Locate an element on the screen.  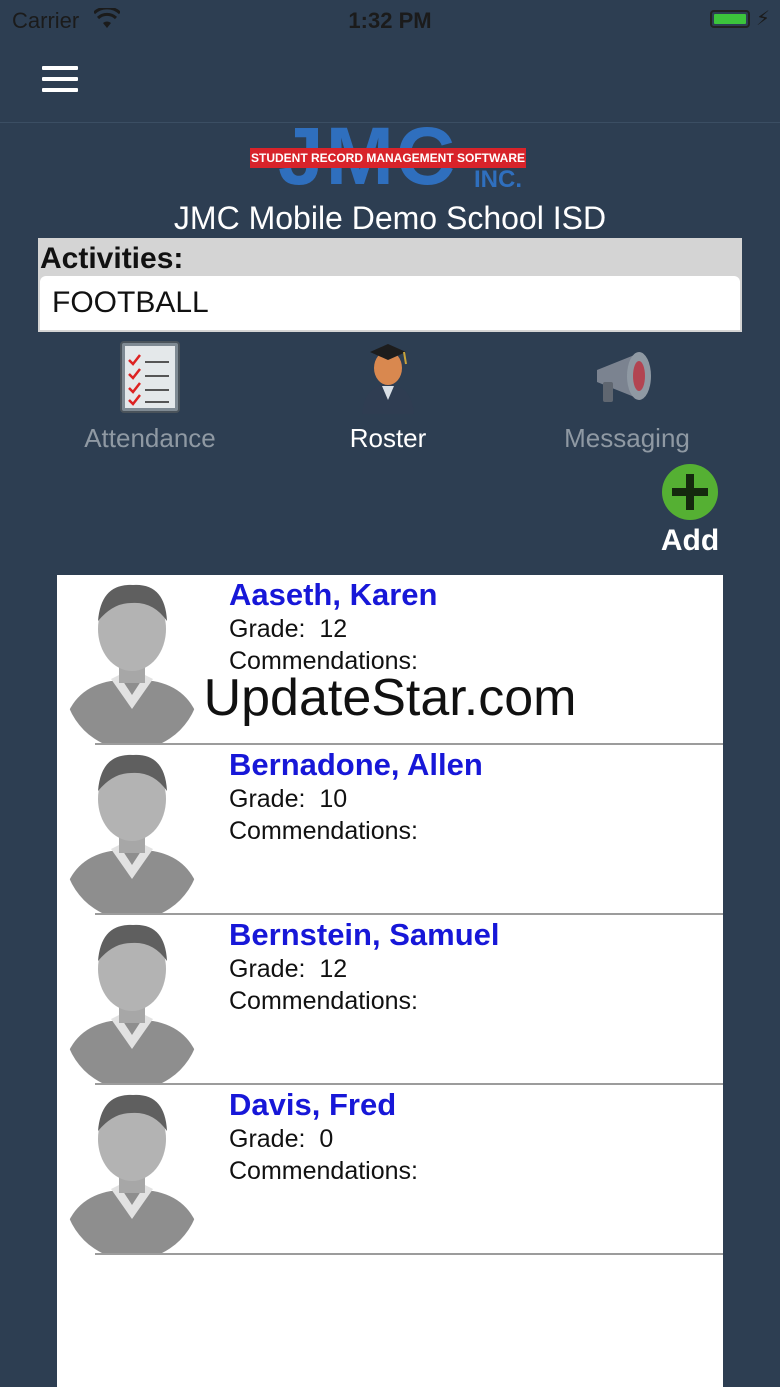
grade-value: 0 is located at coordinates (326, 1139).